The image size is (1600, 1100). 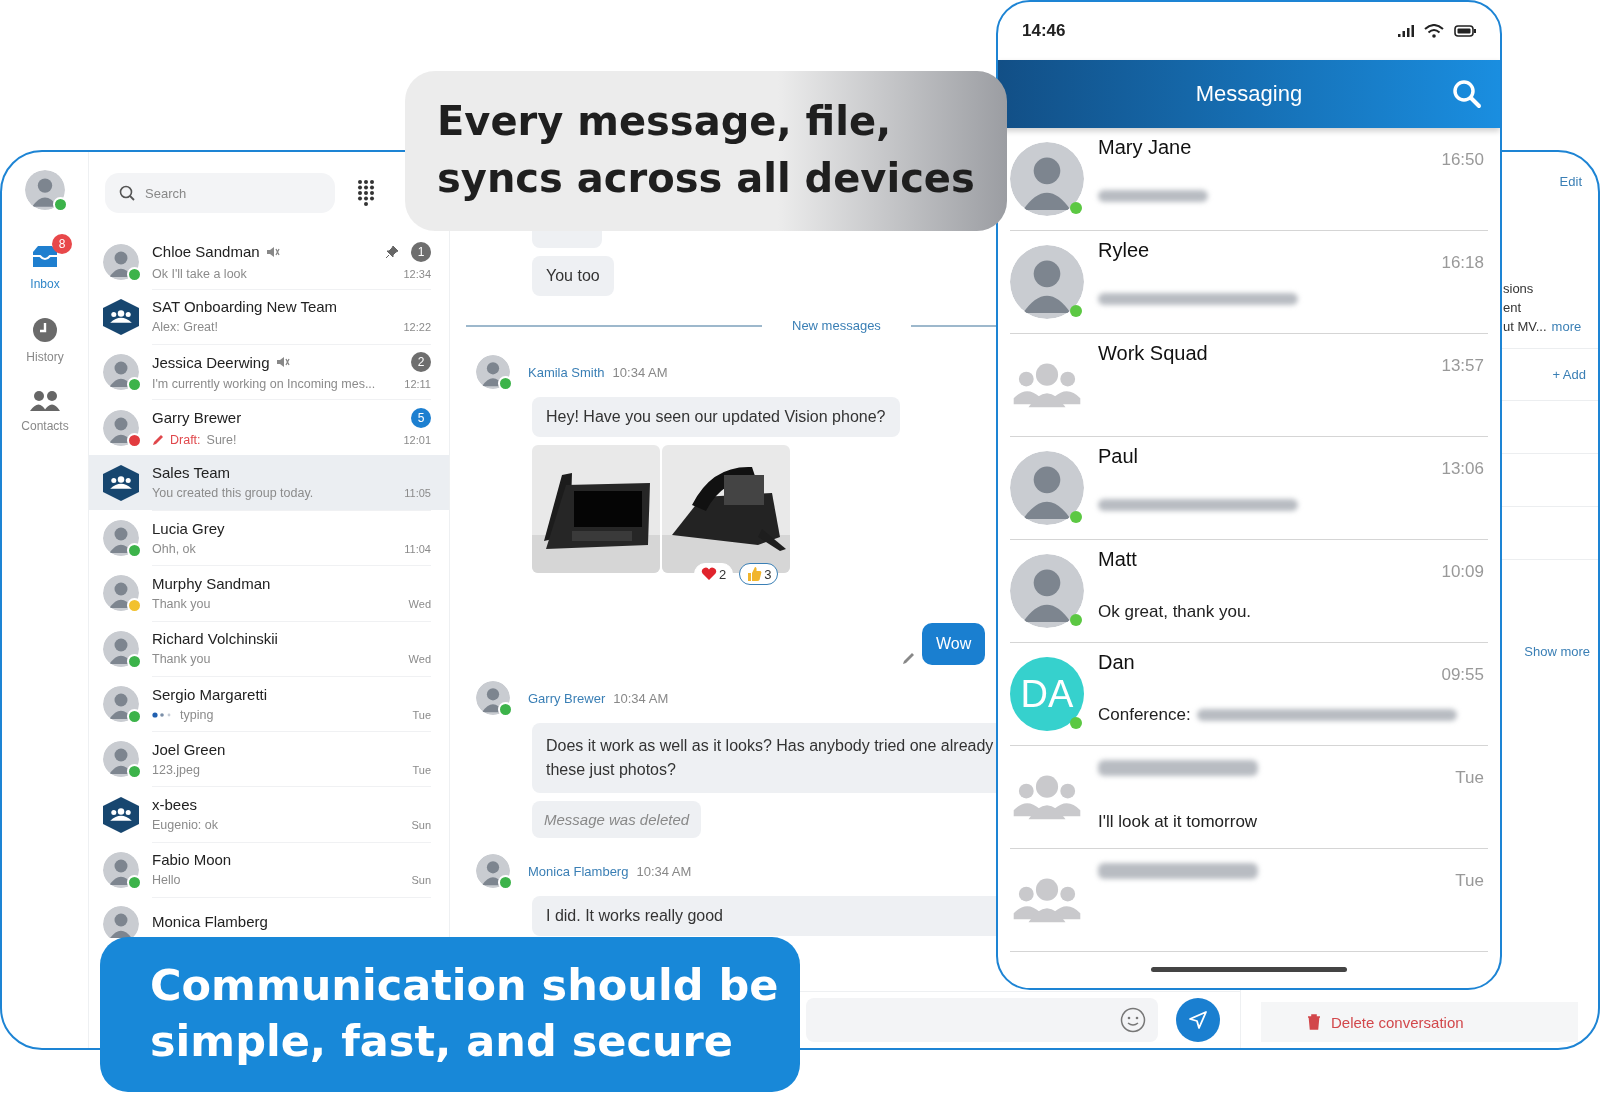 What do you see at coordinates (210, 694) in the screenshot?
I see `contact-name: Sergio Margaretti` at bounding box center [210, 694].